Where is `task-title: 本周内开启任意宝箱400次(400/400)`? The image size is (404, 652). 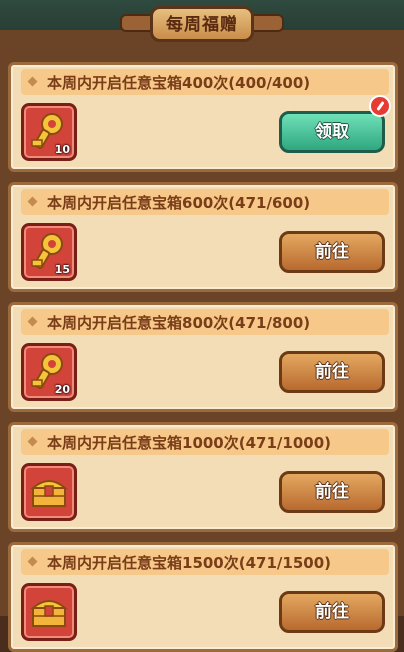
task-title: 本周内开启任意宝箱400次(400/400) is located at coordinates (179, 83).